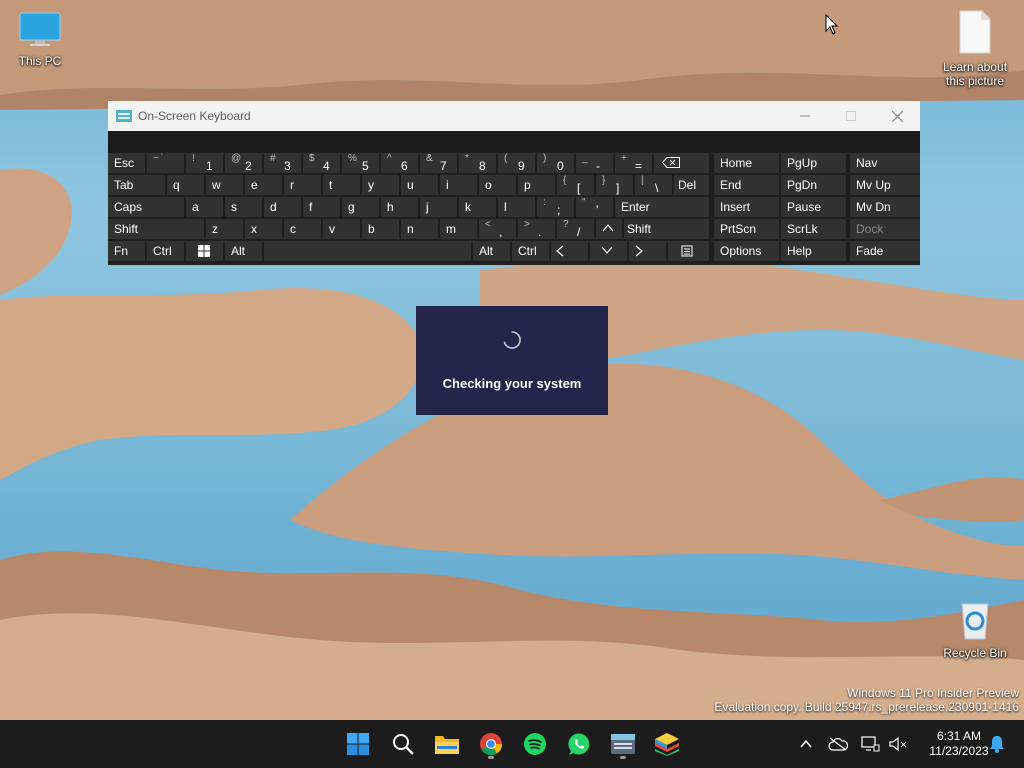 The height and width of the screenshot is (768, 1024). What do you see at coordinates (536, 229) in the screenshot?
I see `key-period: >.` at bounding box center [536, 229].